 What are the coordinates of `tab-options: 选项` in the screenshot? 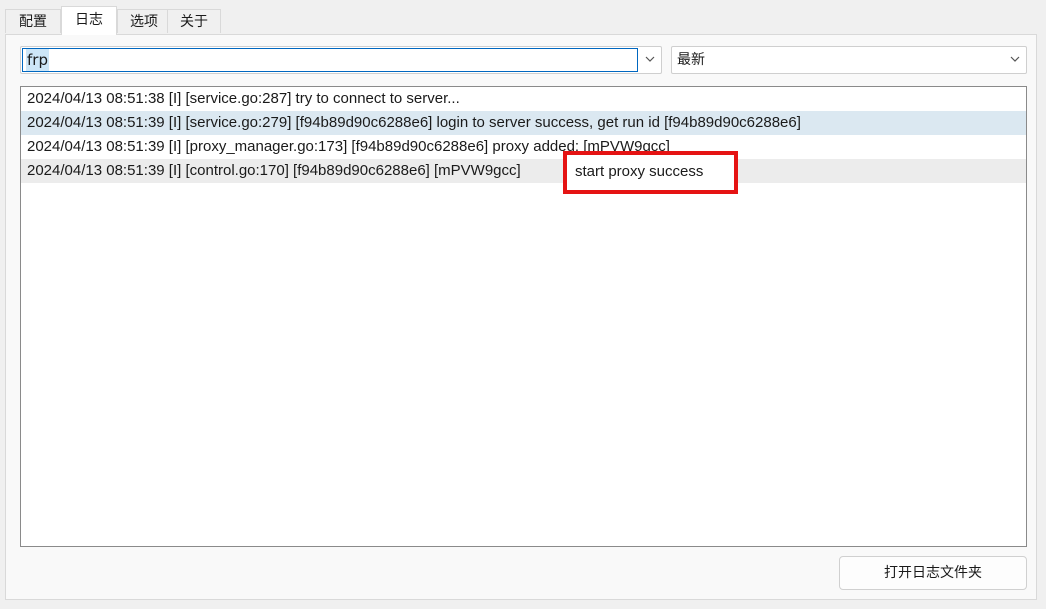 It's located at (144, 21).